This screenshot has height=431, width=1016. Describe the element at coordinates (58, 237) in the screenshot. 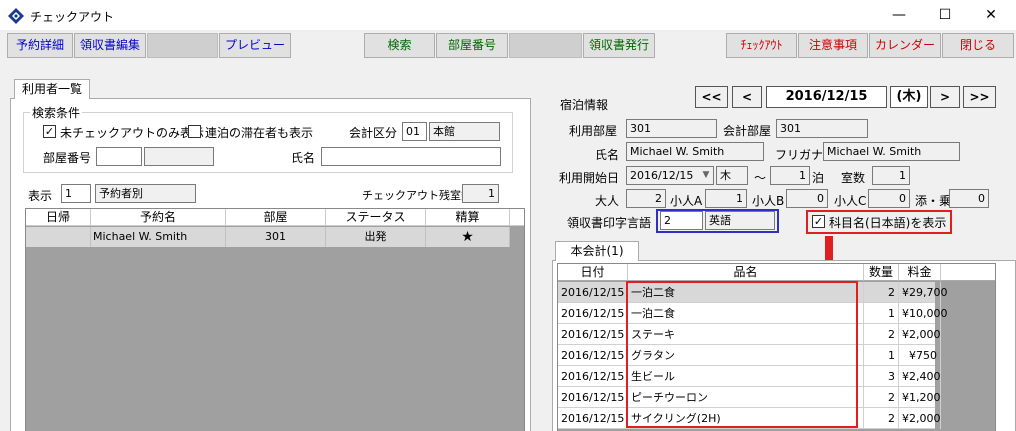

I see `table-cell-day-trip` at that location.